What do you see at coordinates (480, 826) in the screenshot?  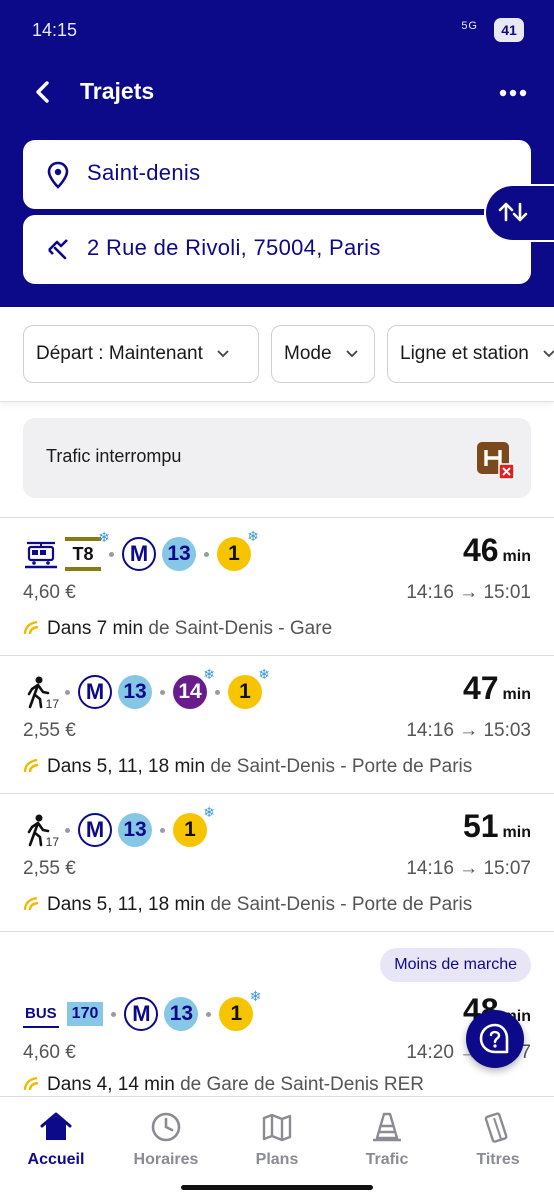 I see `duration-value: 51` at bounding box center [480, 826].